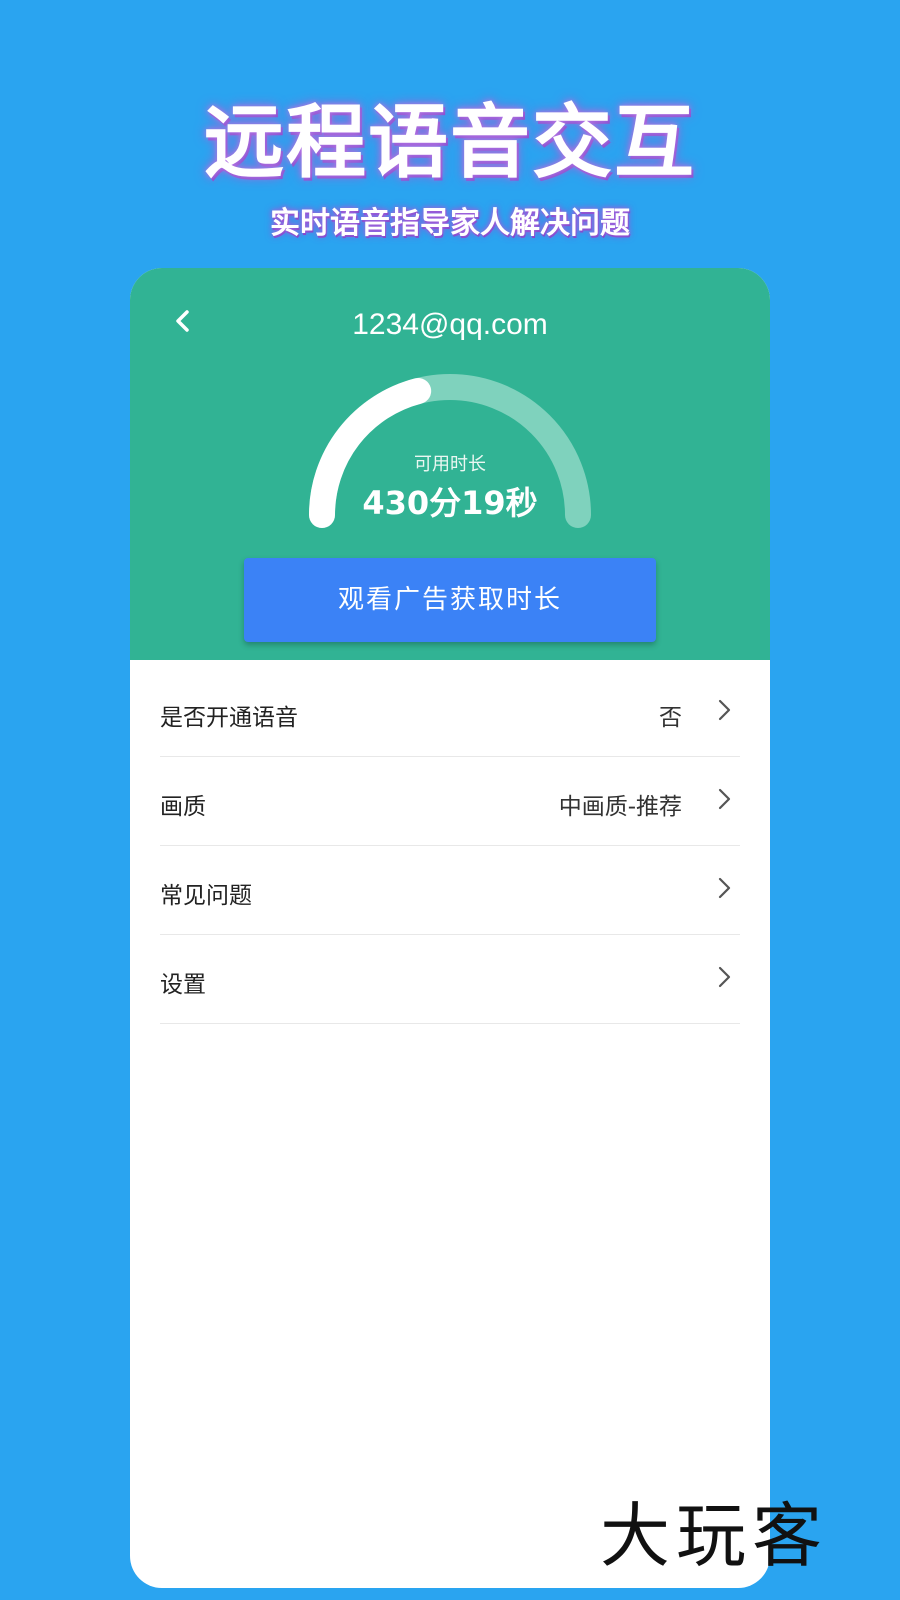 Image resolution: width=900 pixels, height=1600 pixels. Describe the element at coordinates (450, 142) in the screenshot. I see `promo-title: 远程语音交互` at that location.